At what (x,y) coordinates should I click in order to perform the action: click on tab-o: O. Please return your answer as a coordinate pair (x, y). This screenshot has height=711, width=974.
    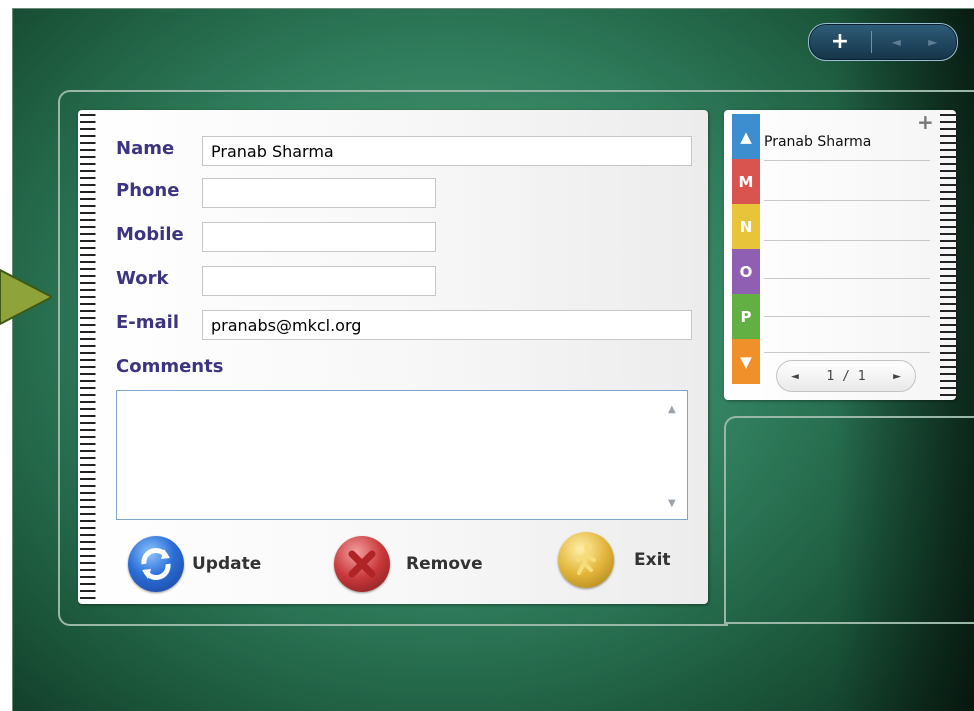
    Looking at the image, I should click on (746, 271).